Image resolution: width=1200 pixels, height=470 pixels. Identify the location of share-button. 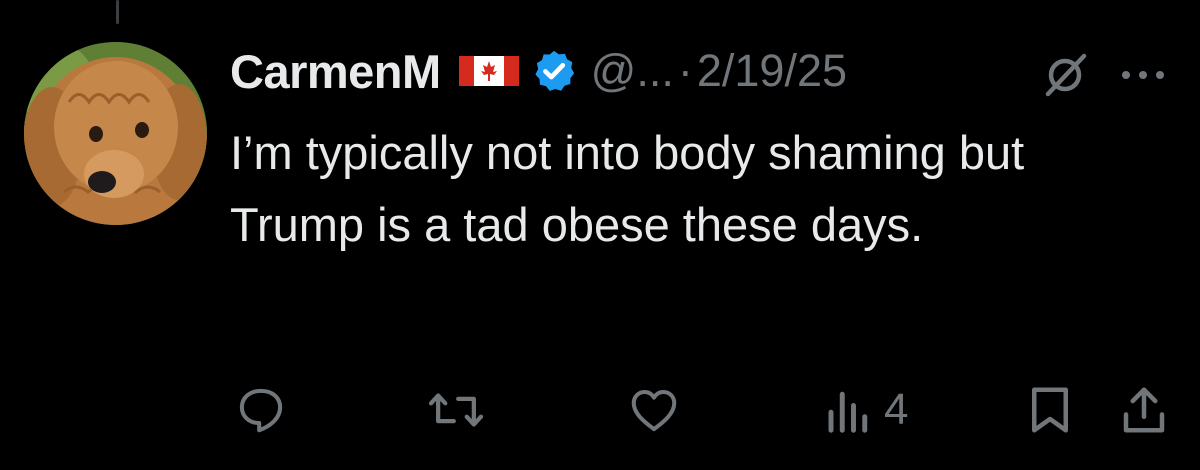
(1144, 410).